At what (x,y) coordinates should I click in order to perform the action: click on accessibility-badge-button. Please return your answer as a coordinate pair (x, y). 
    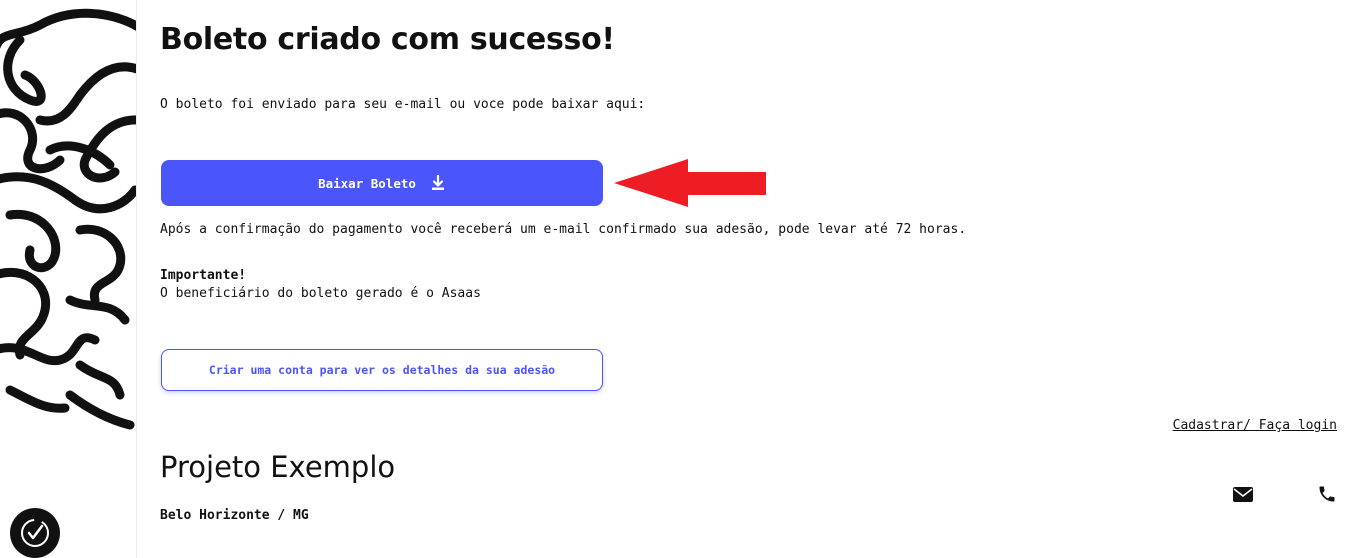
    Looking at the image, I should click on (35, 533).